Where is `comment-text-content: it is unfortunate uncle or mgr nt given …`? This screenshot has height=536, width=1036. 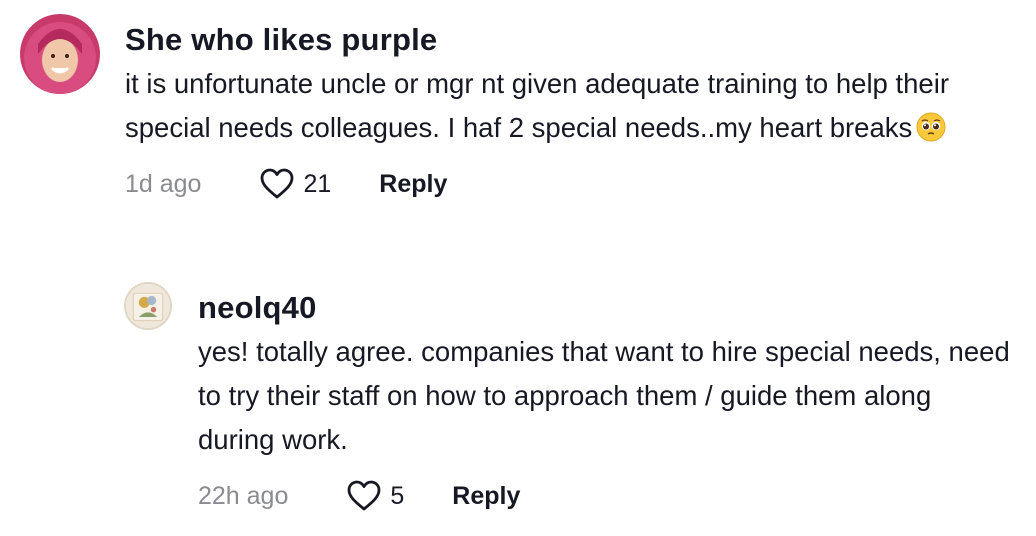 comment-text-content: it is unfortunate uncle or mgr nt given … is located at coordinates (537, 105).